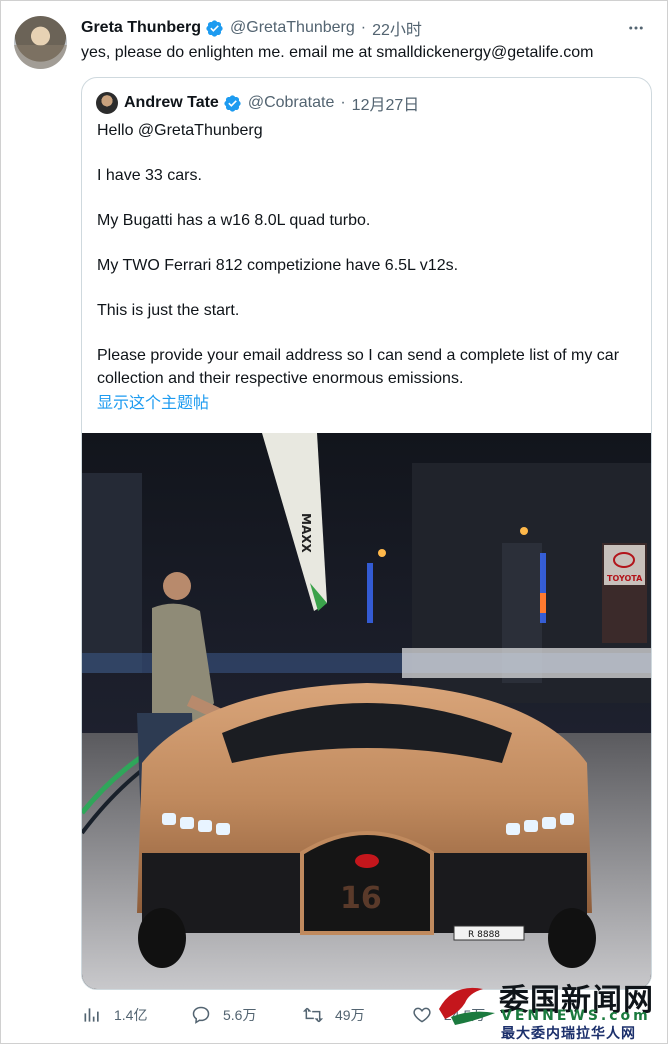 The height and width of the screenshot is (1044, 668). I want to click on retweet-count: 49万, so click(350, 1015).